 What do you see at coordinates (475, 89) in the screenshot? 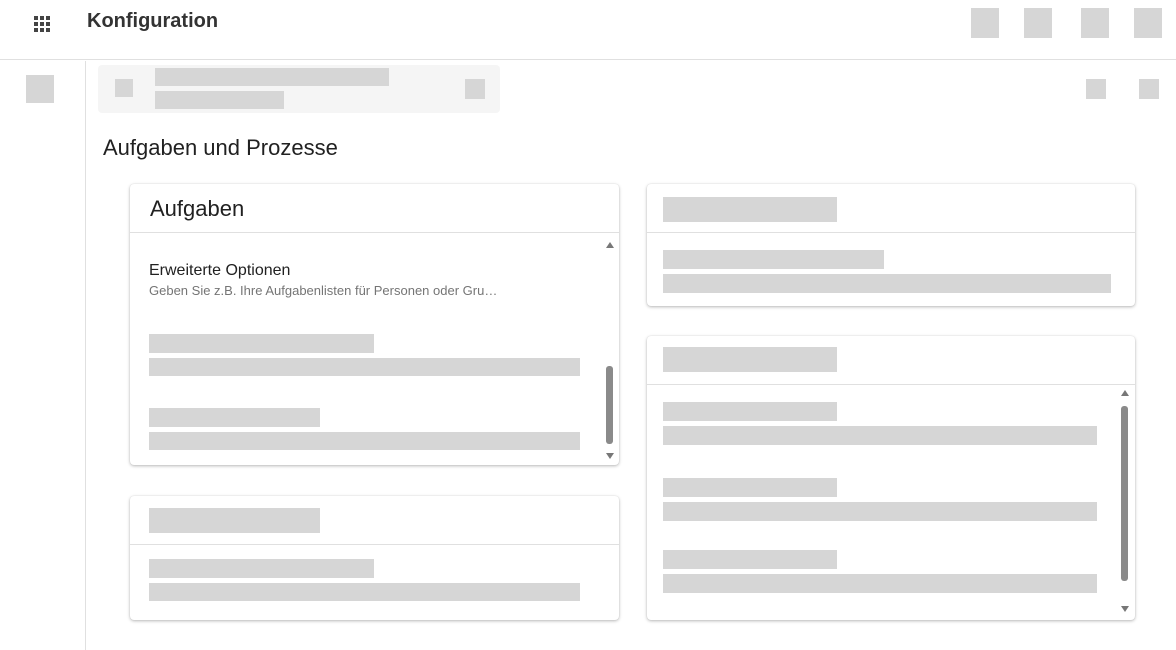
I see `context-action` at bounding box center [475, 89].